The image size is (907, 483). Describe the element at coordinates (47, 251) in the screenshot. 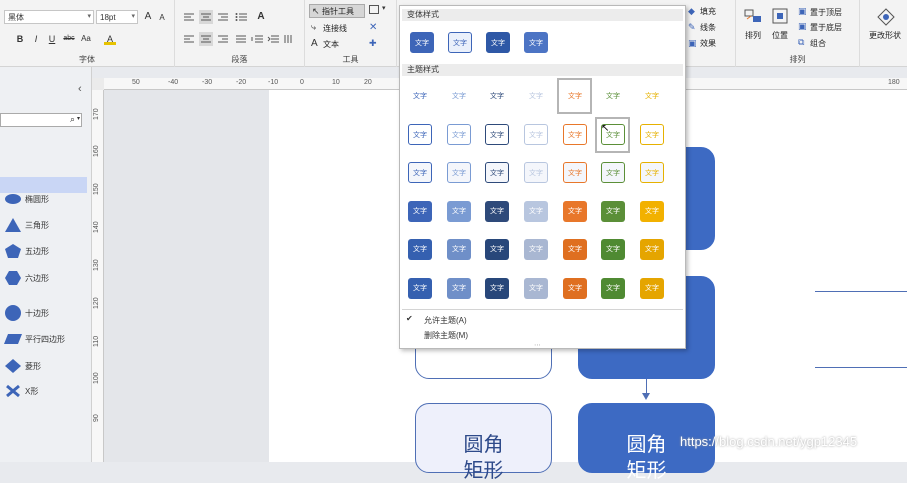

I see `shape-item: 五边形` at that location.